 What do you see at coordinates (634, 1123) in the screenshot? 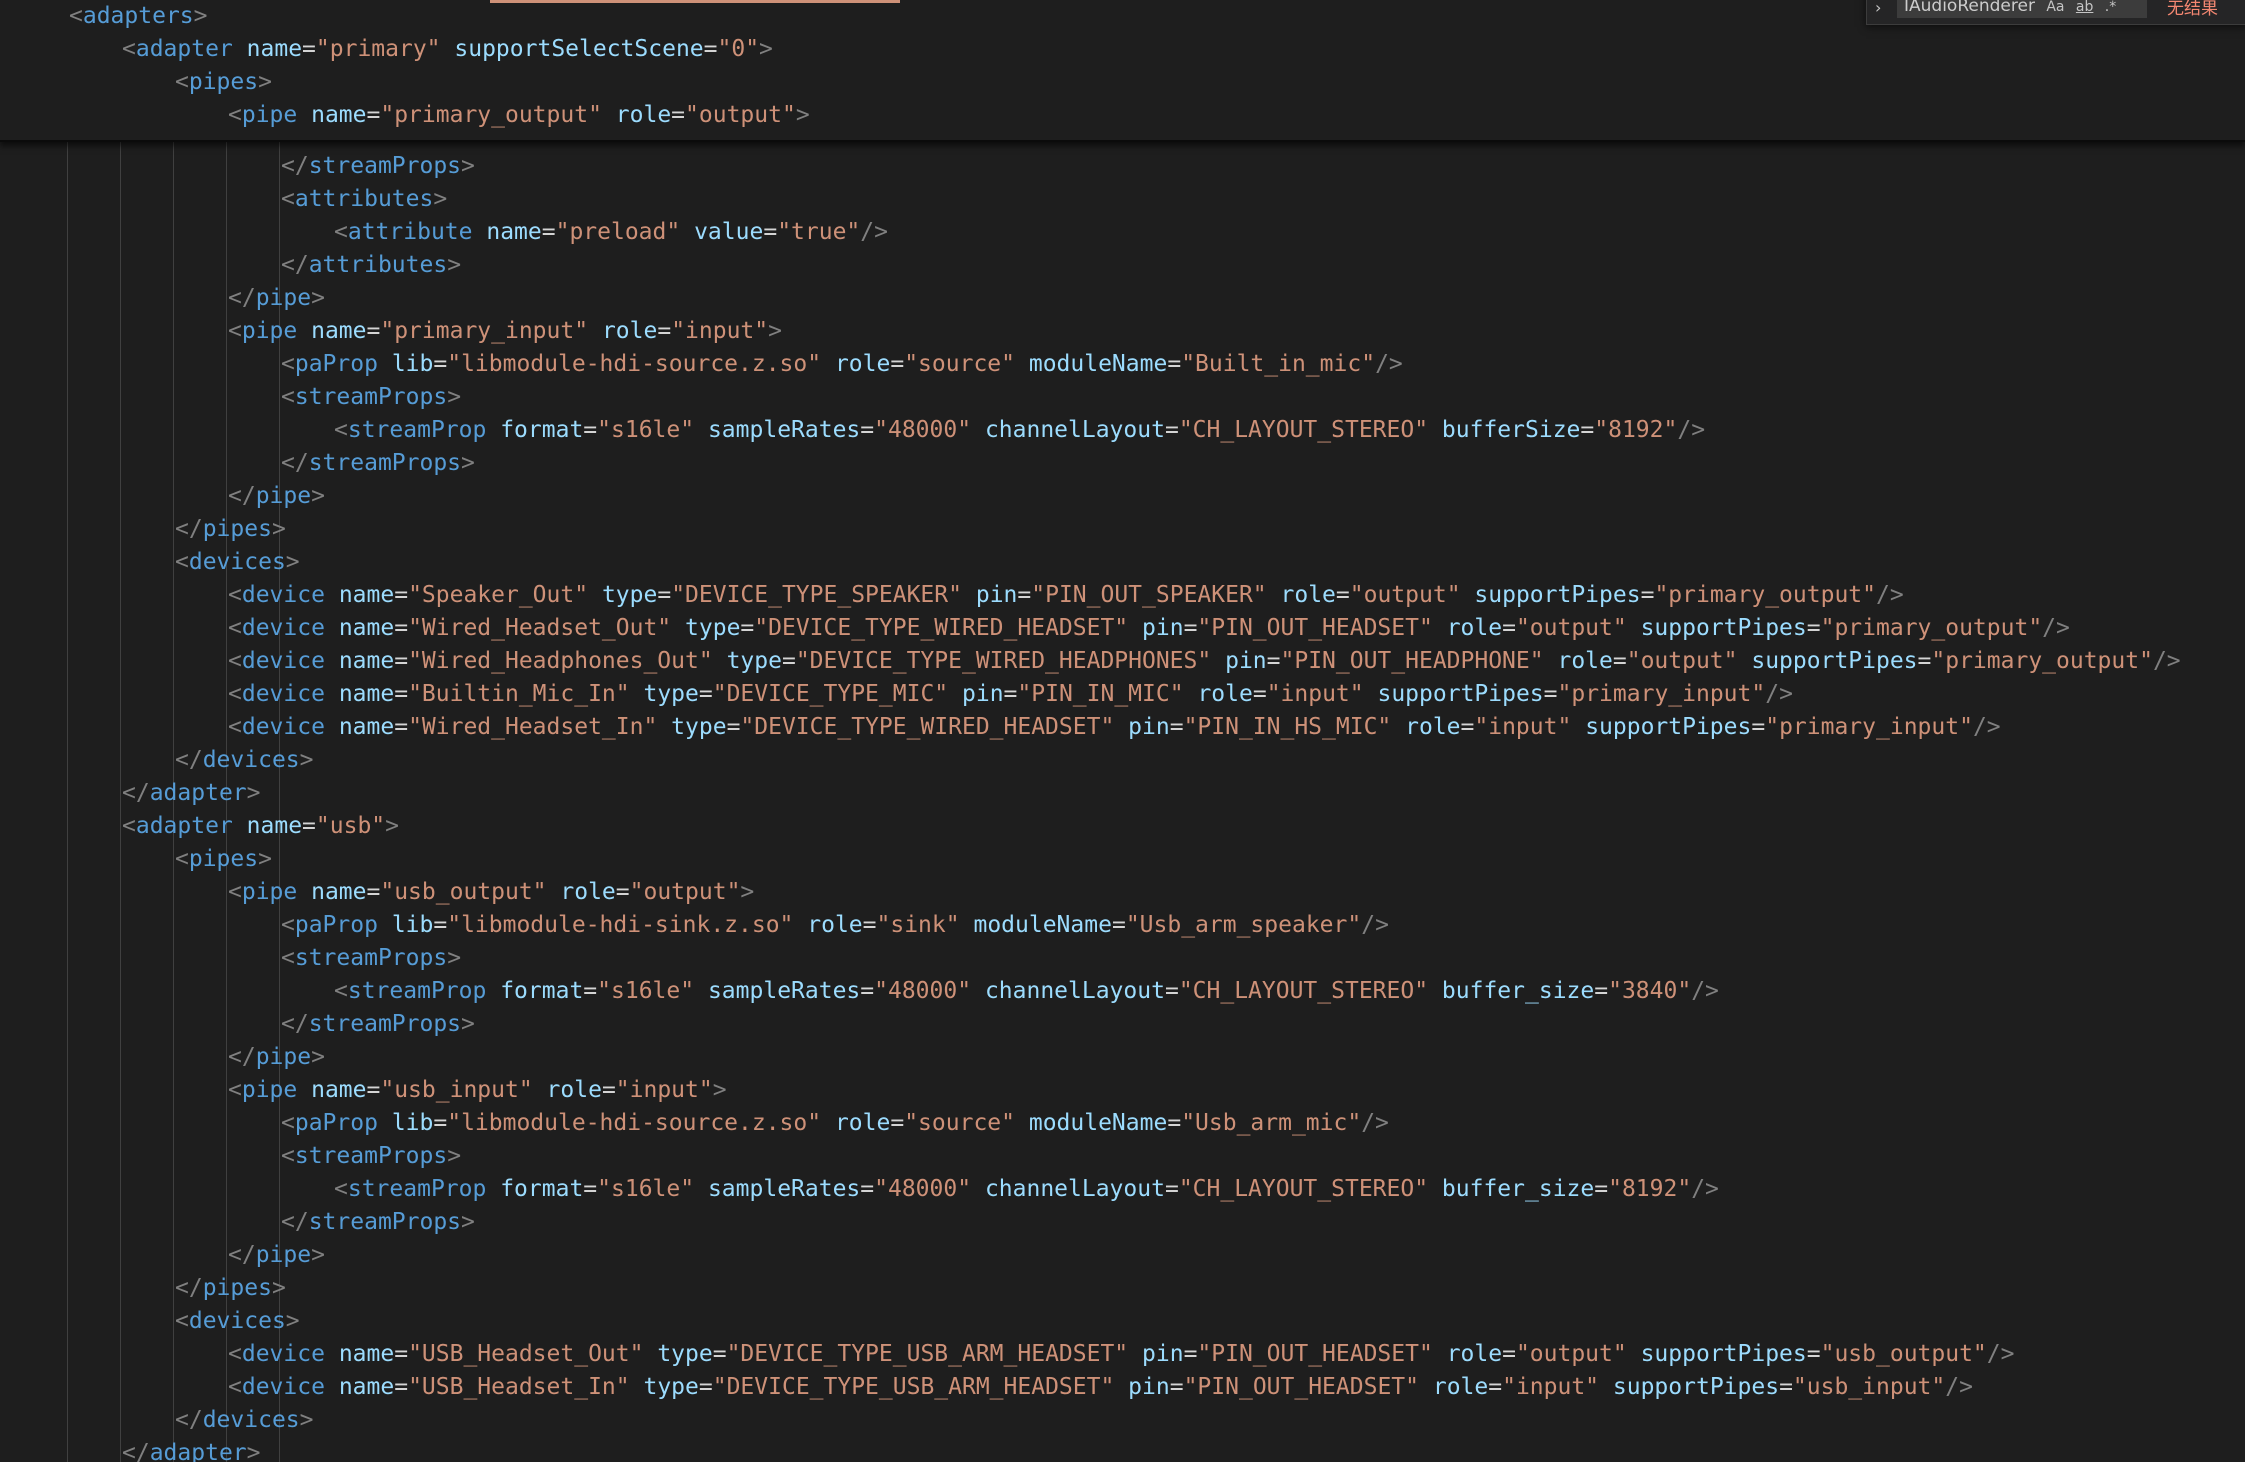
I see `attr-value: "libmodule-hdi-source.z.so"` at bounding box center [634, 1123].